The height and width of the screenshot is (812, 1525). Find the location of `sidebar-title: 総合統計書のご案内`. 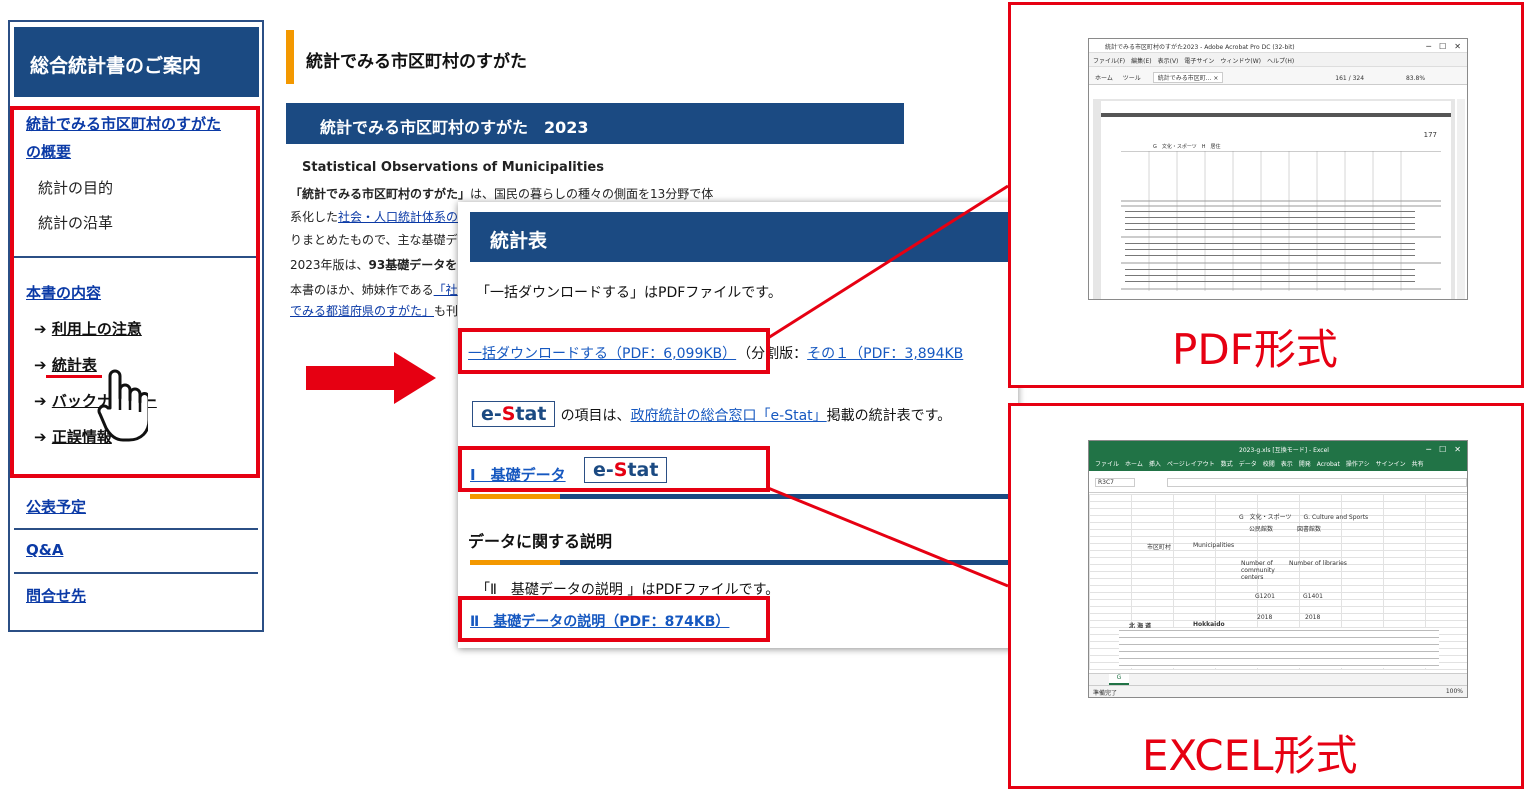

sidebar-title: 総合統計書のご案内 is located at coordinates (136, 62).